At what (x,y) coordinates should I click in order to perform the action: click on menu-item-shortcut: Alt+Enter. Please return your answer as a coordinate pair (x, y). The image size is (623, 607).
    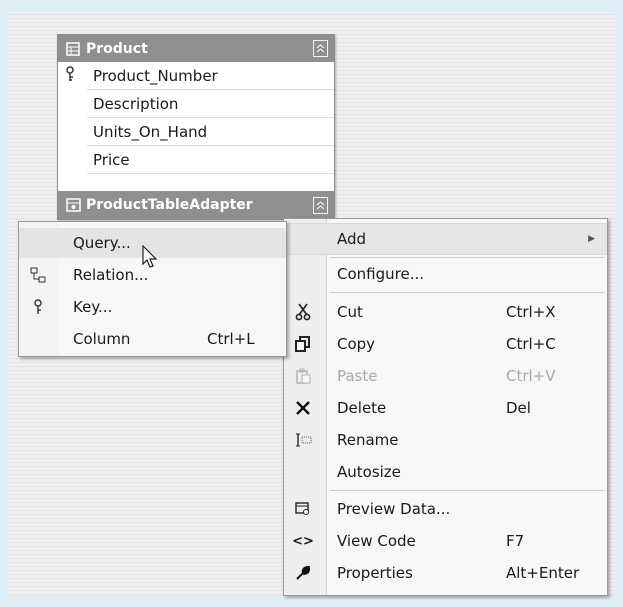
    Looking at the image, I should click on (543, 573).